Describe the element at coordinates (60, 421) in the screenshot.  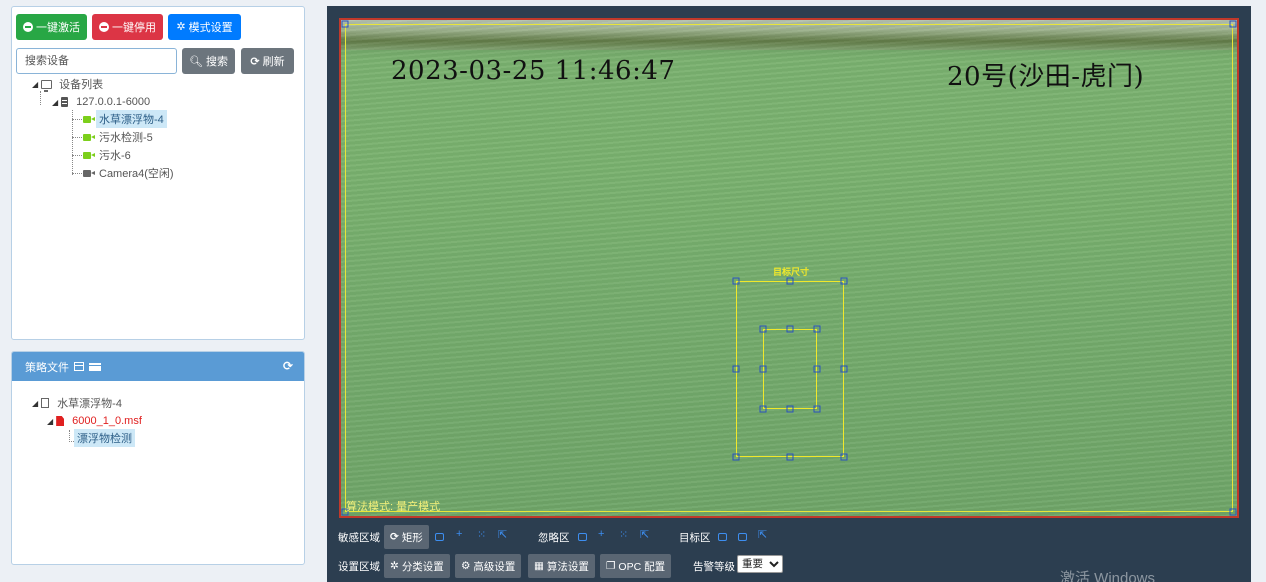
I see `file-icon` at that location.